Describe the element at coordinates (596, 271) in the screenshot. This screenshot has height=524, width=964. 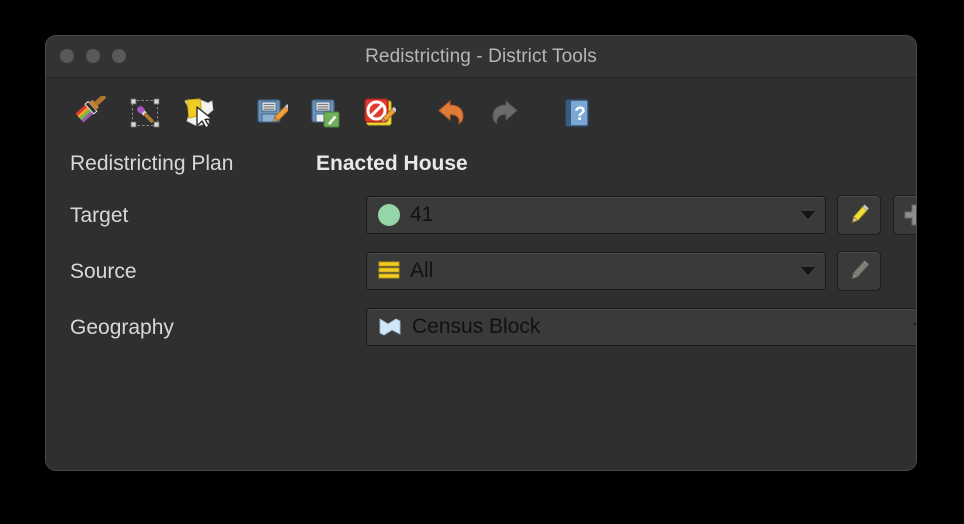
I see `source-combobox: All` at that location.